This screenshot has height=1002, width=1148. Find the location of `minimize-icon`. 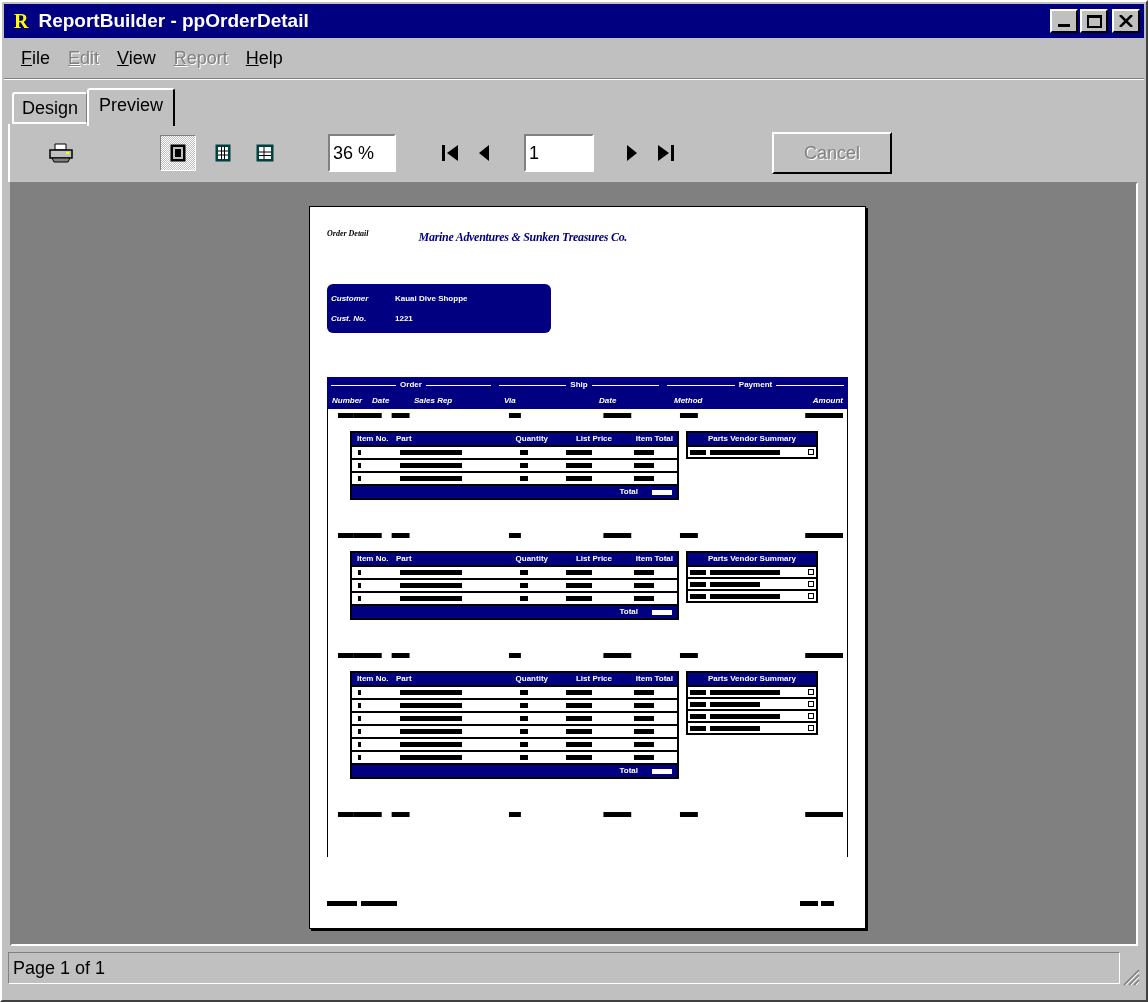

minimize-icon is located at coordinates (1064, 25).